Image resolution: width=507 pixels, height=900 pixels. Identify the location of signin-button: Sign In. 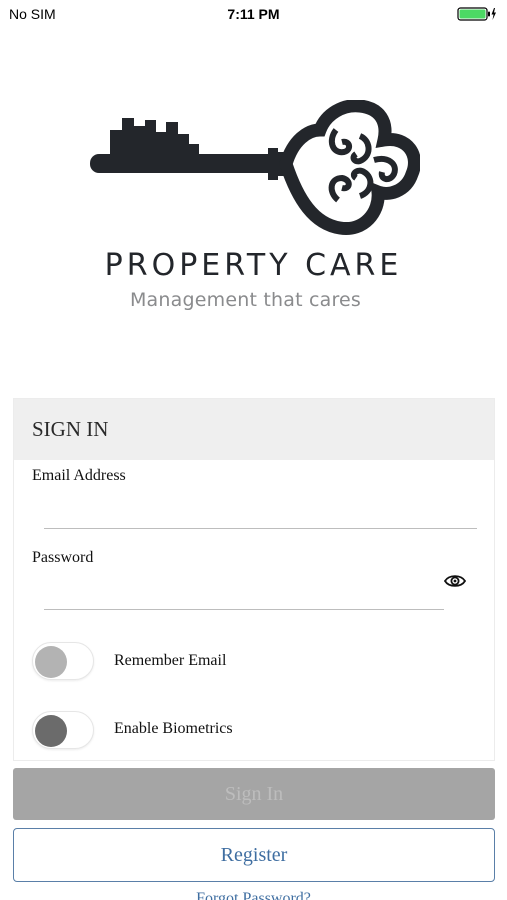
(254, 794).